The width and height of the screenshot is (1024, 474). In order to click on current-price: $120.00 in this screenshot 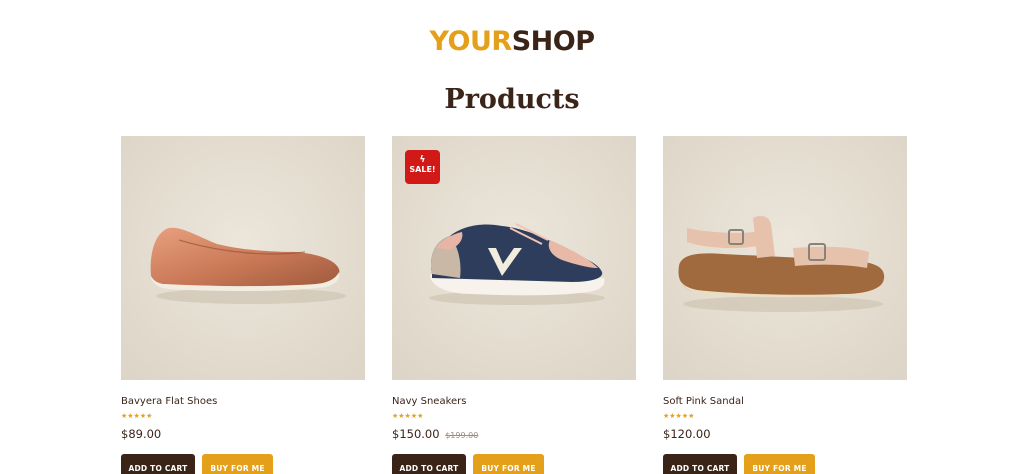, I will do `click(687, 434)`.